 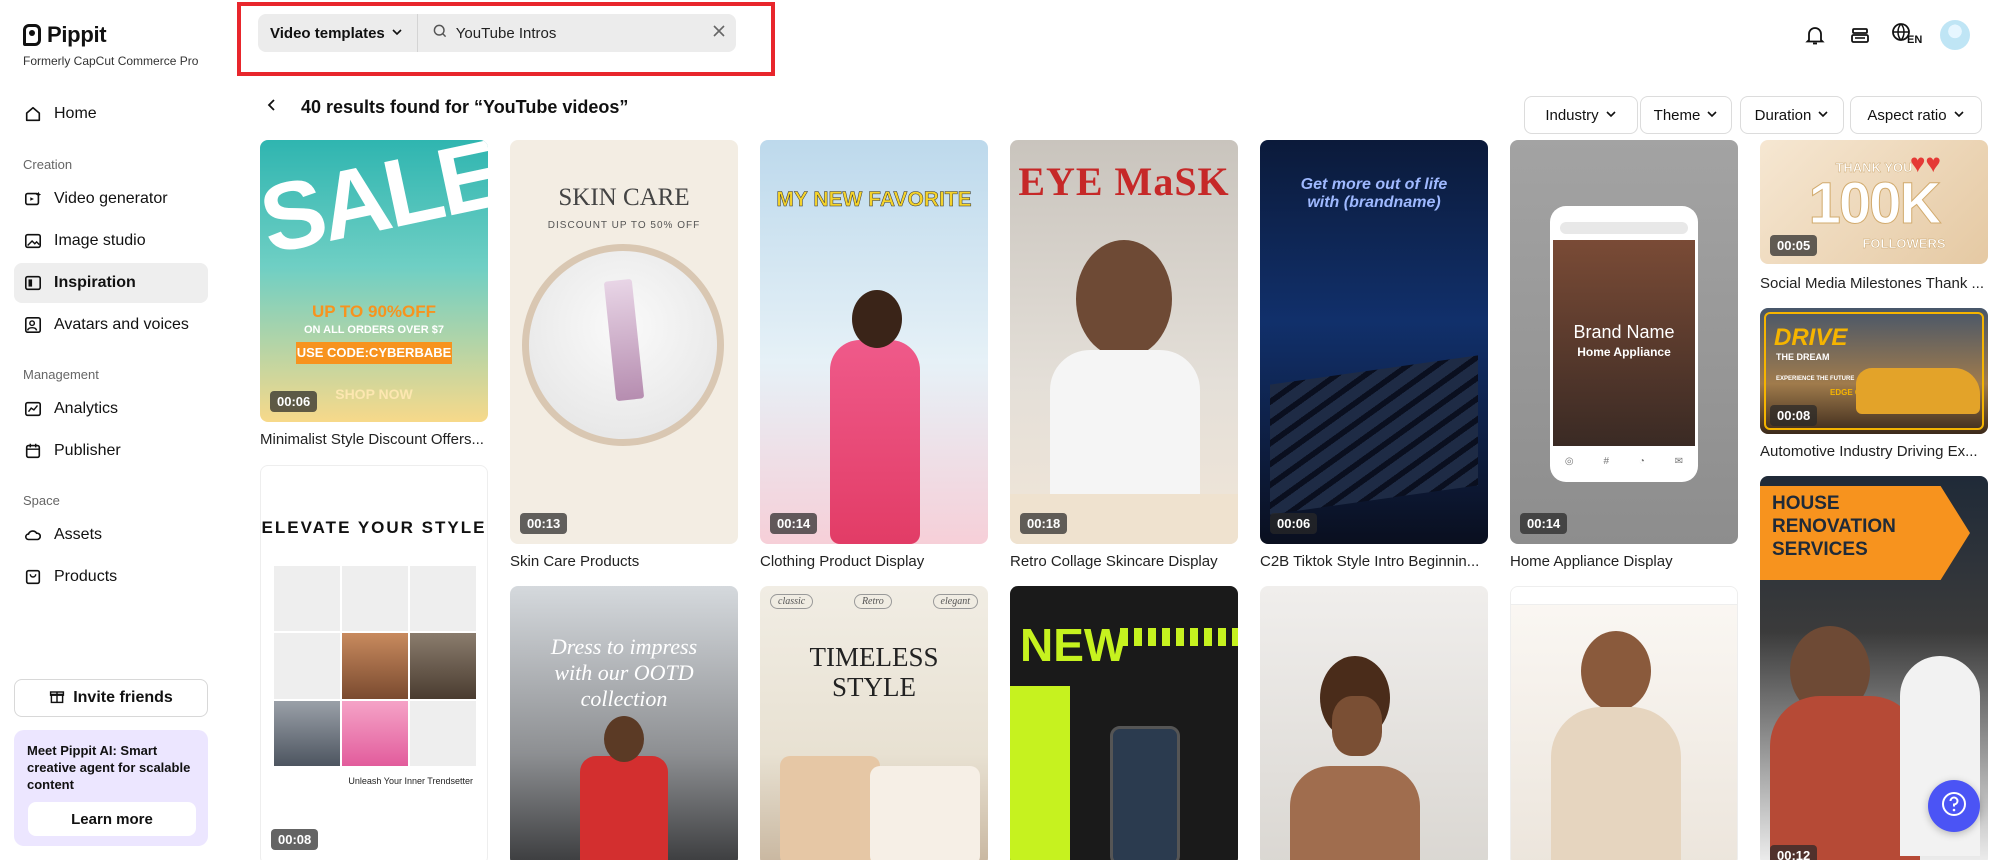 I want to click on duration-badge: 00:14, so click(x=1544, y=523).